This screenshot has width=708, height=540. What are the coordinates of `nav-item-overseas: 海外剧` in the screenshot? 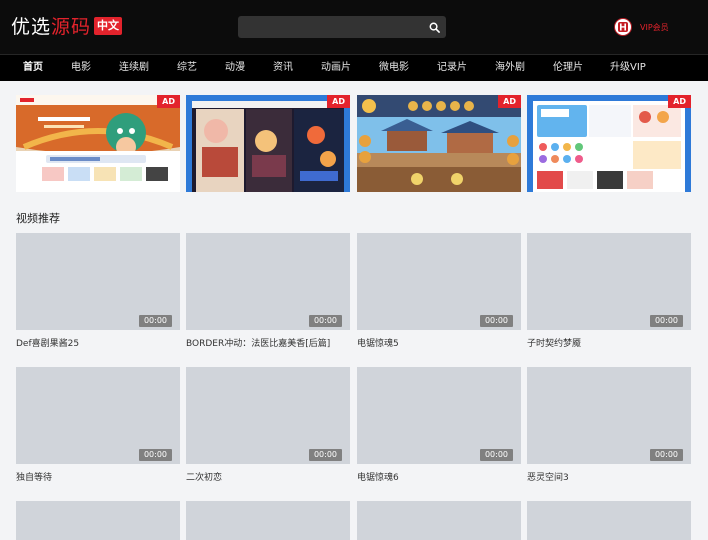 It's located at (510, 68).